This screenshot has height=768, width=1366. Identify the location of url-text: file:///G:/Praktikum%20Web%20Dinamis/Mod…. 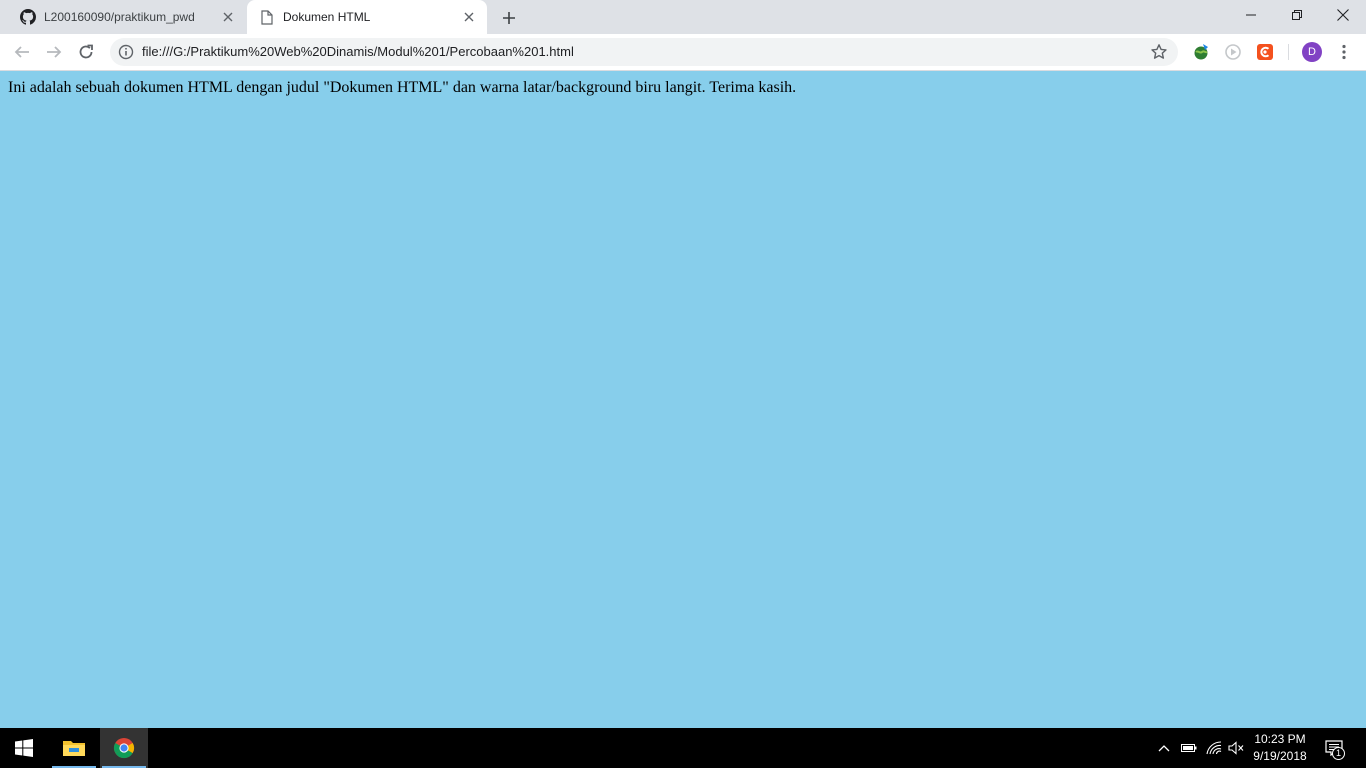
(358, 52).